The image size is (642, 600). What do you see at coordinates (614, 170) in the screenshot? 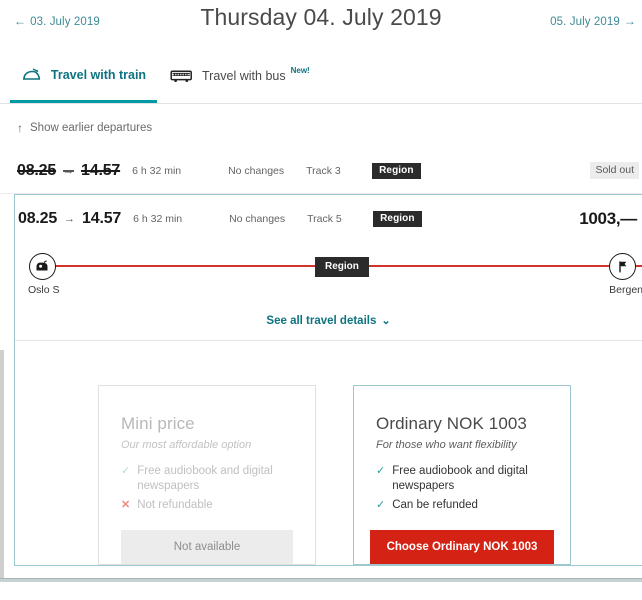
I see `status-badge: Sold out` at bounding box center [614, 170].